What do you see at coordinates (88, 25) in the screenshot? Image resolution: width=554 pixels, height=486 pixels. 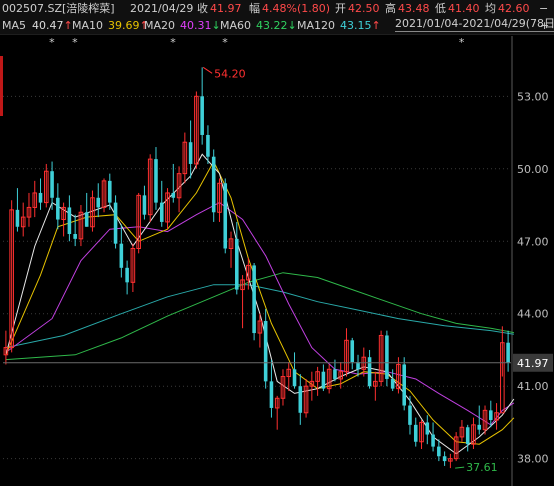 I see `ma10-label: MA10` at bounding box center [88, 25].